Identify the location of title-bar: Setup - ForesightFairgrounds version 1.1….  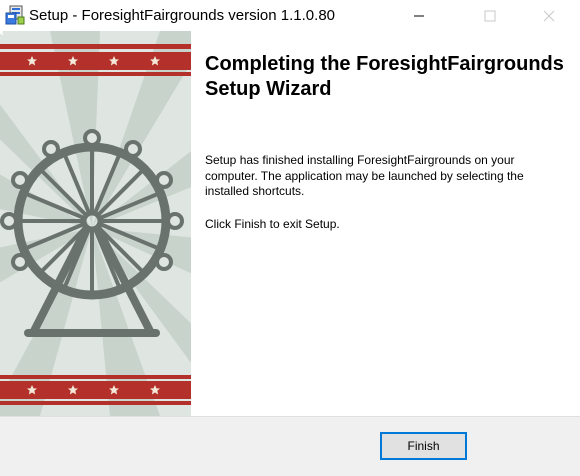
(290, 15).